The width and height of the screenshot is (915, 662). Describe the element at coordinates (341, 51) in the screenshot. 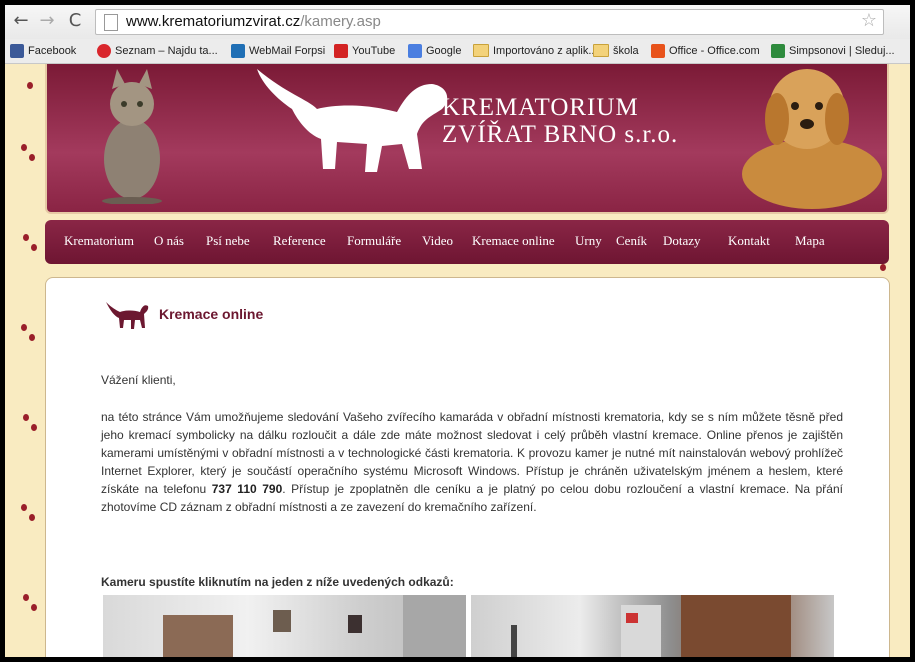

I see `youtube-icon` at that location.